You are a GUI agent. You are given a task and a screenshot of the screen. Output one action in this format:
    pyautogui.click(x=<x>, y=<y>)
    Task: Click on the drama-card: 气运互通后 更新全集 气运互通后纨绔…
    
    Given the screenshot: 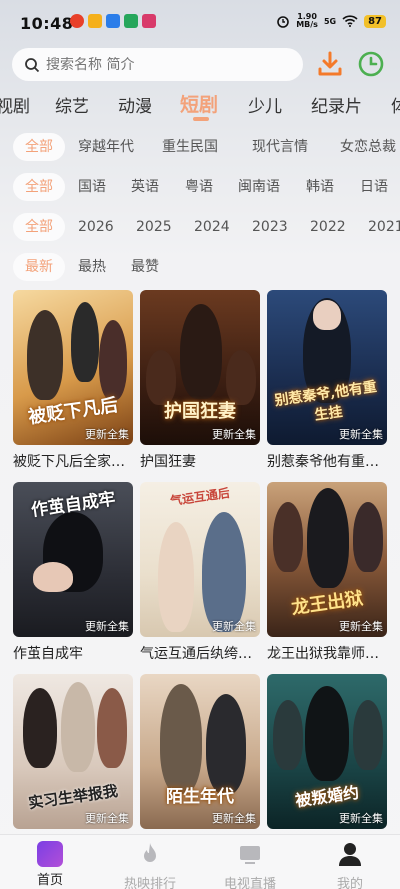 What is the action you would take?
    pyautogui.click(x=200, y=572)
    